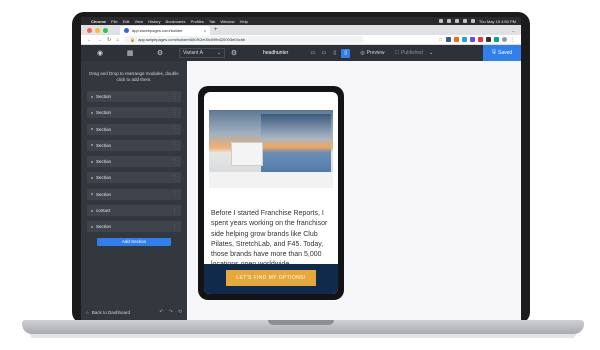 The image size is (600, 350). Describe the element at coordinates (497, 21) in the screenshot. I see `menubar-clock: Thu May 15 4:50 PM` at that location.